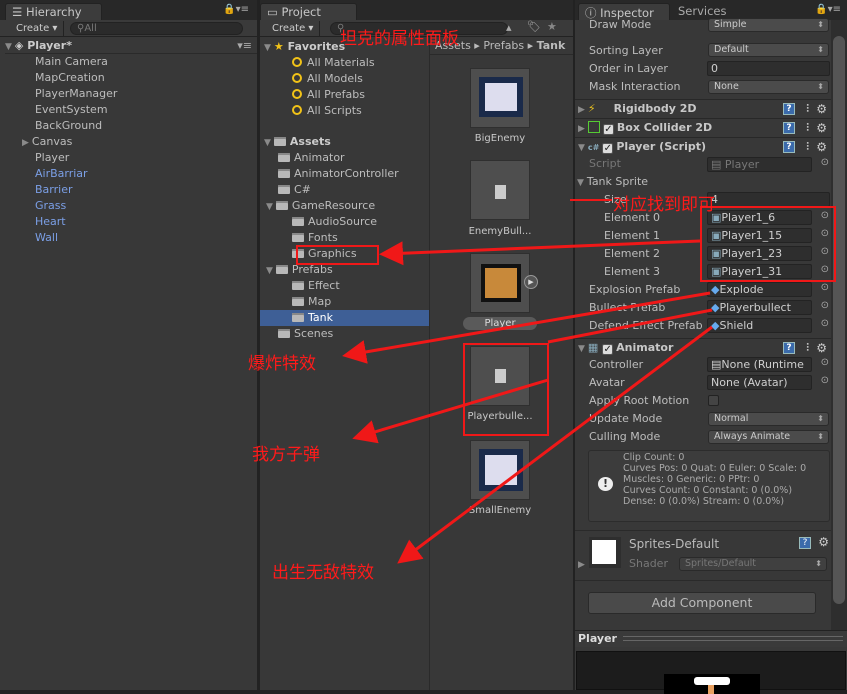  I want to click on line-bullet, so click(630, 326).